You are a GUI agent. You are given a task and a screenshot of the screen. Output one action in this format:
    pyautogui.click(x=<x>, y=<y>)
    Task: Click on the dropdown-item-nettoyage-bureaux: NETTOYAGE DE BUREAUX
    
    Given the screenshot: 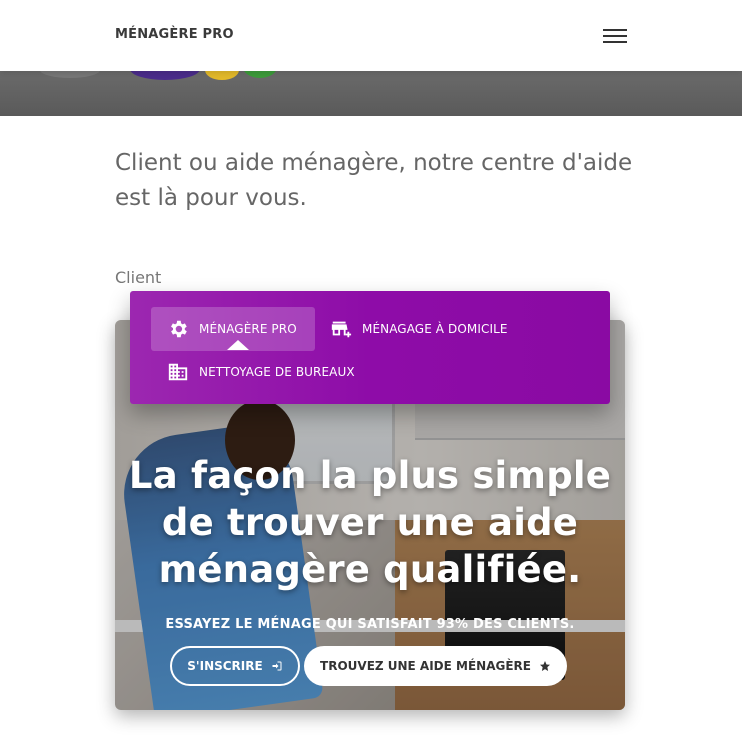 What is the action you would take?
    pyautogui.click(x=271, y=372)
    